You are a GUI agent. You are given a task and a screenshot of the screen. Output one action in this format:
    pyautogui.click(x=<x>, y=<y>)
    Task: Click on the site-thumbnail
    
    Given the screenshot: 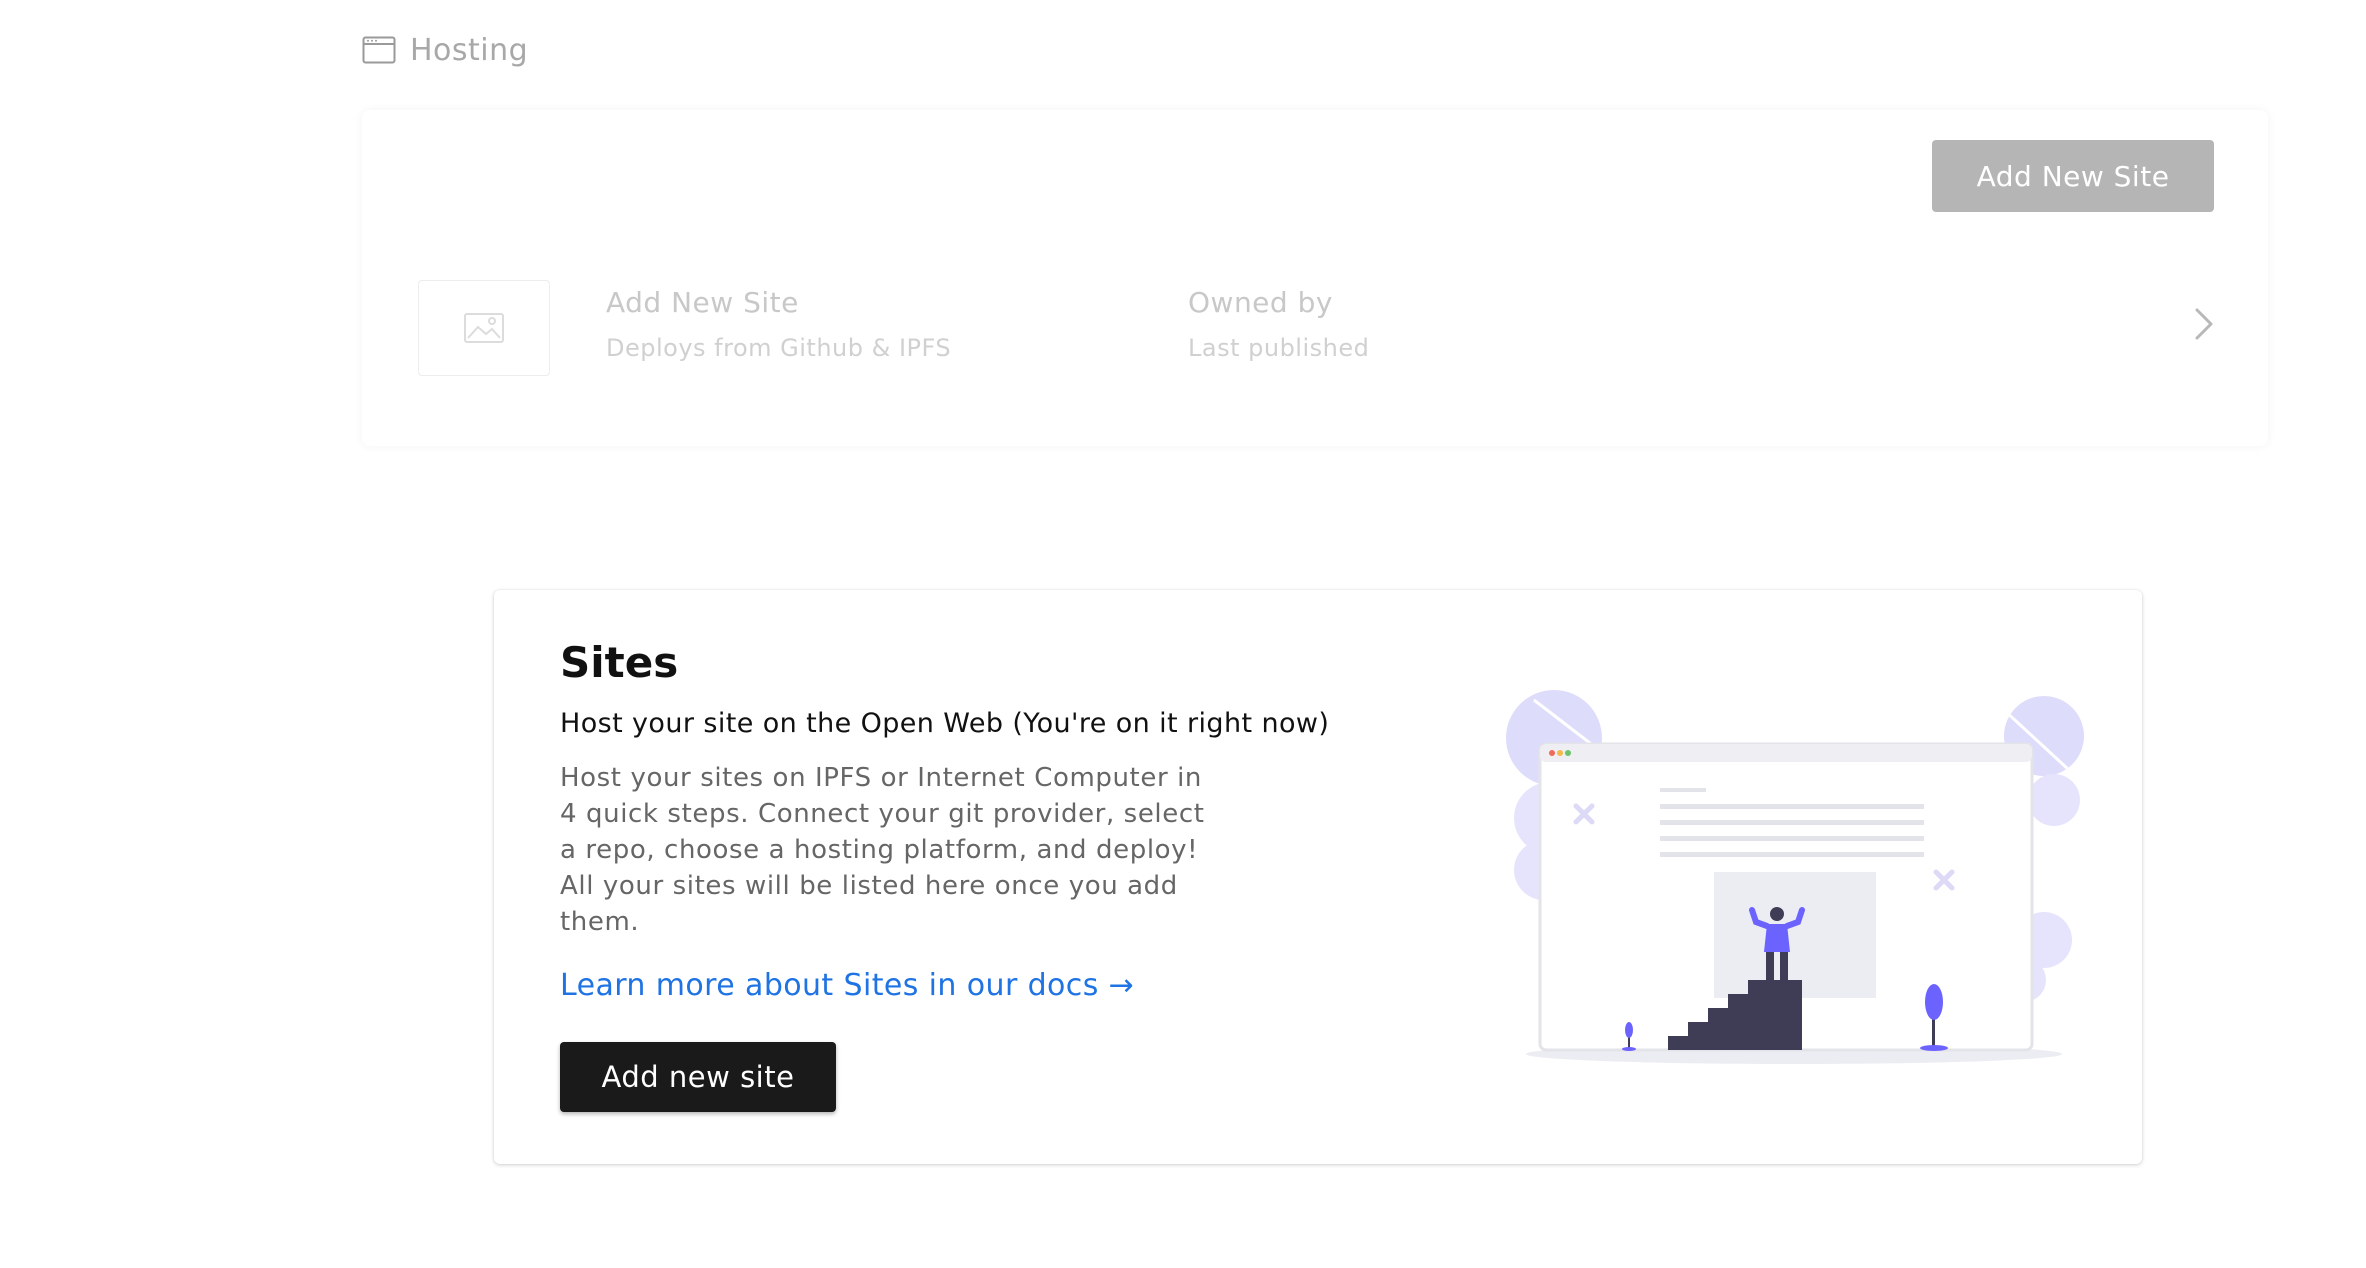 What is the action you would take?
    pyautogui.click(x=484, y=328)
    